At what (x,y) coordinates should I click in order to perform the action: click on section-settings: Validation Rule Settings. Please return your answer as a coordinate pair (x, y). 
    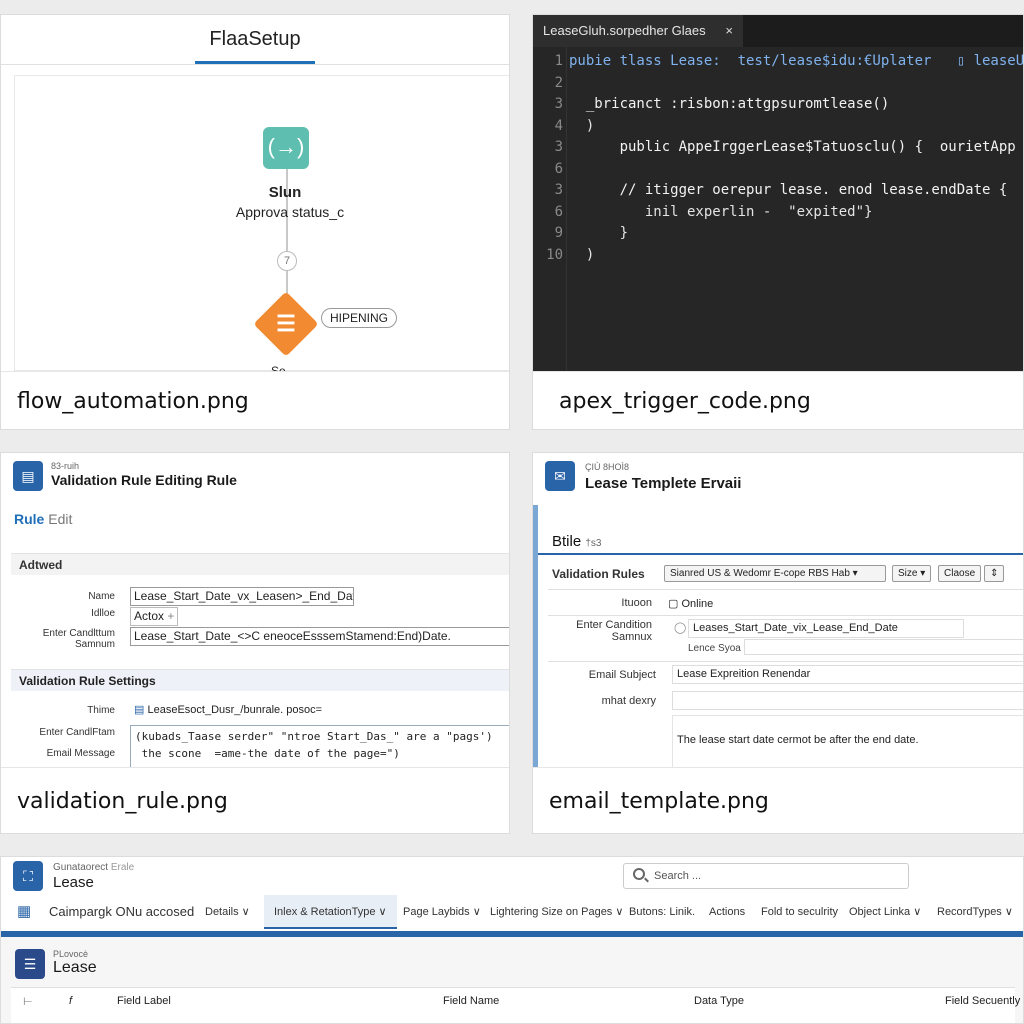
    Looking at the image, I should click on (260, 680).